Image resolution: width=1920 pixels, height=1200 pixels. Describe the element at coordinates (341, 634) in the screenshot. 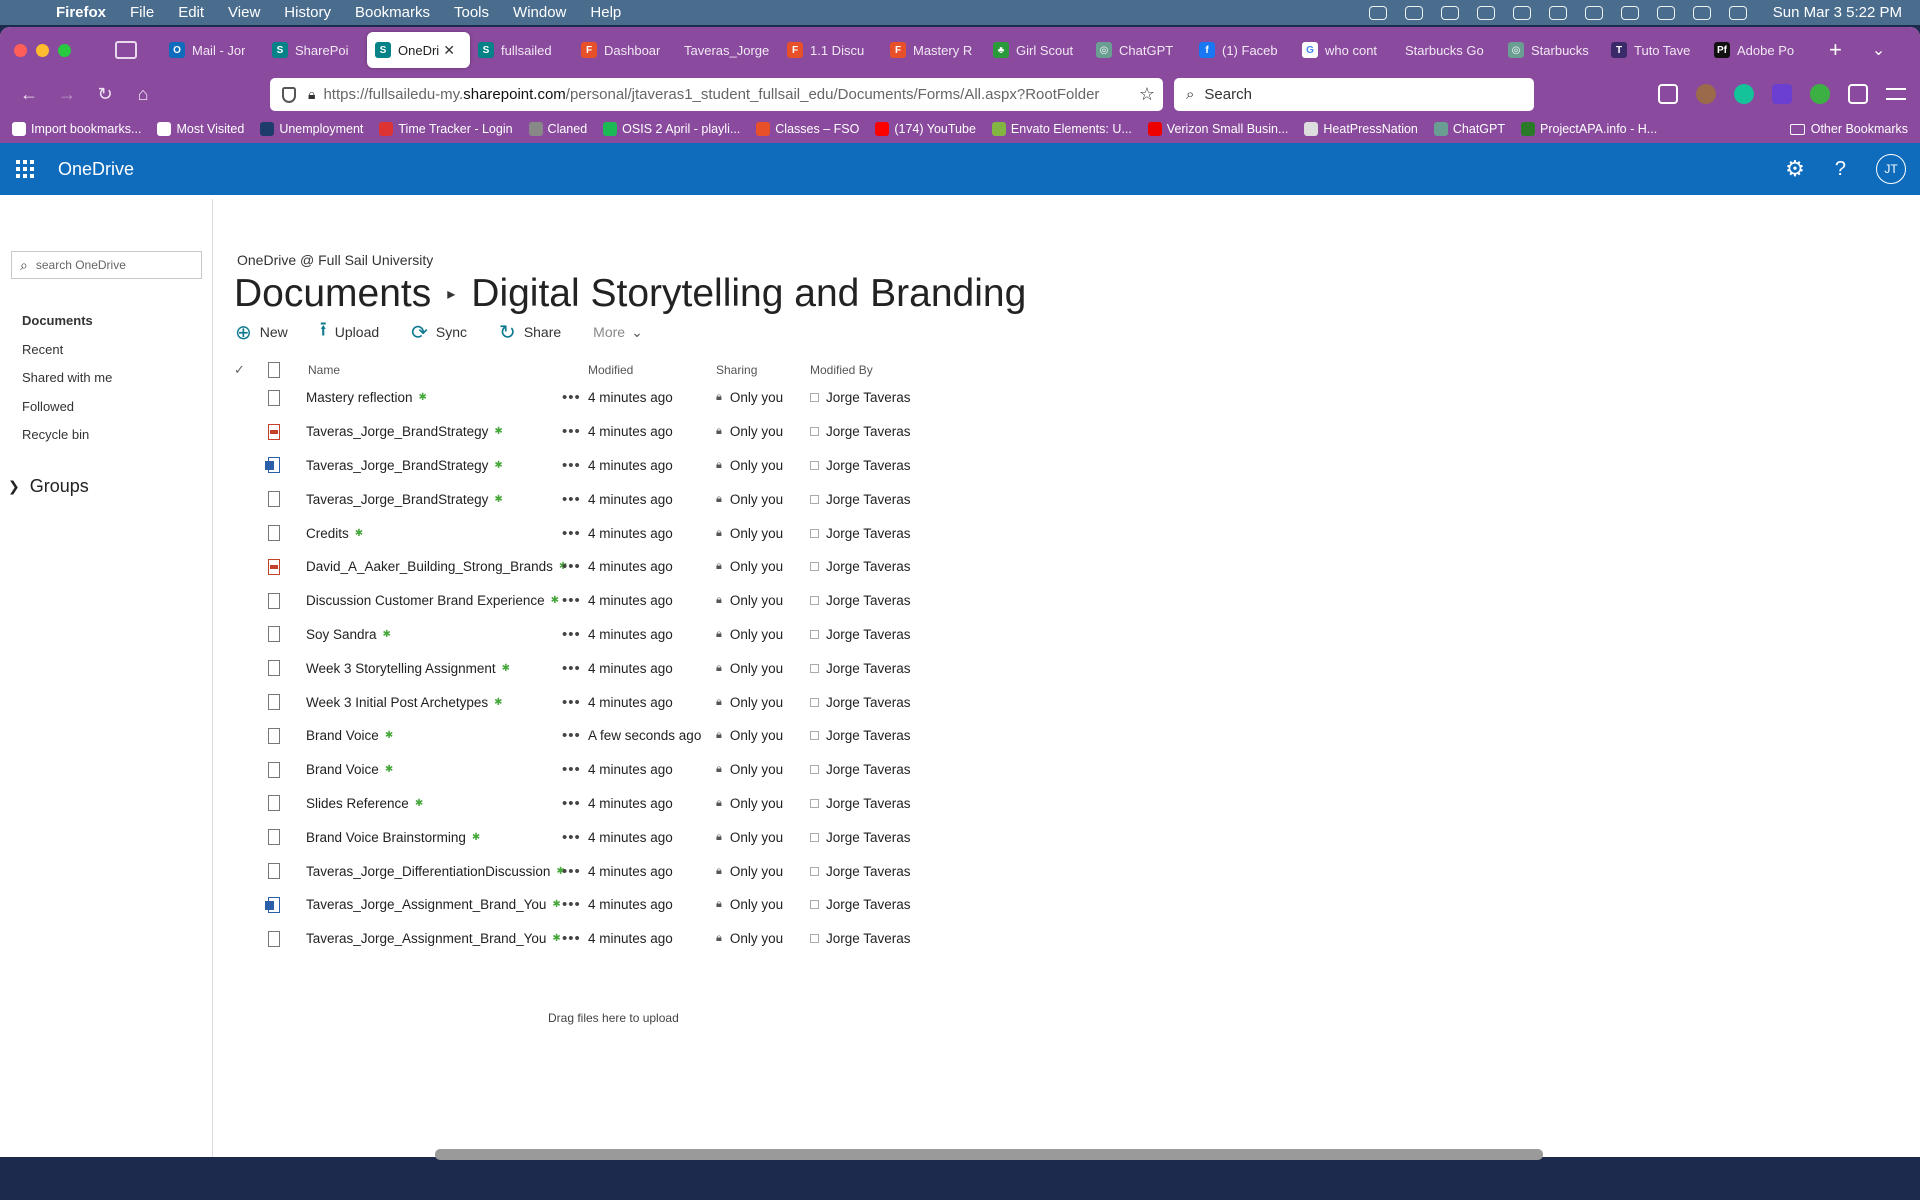

I see `file-name-link: Soy Sandra` at that location.